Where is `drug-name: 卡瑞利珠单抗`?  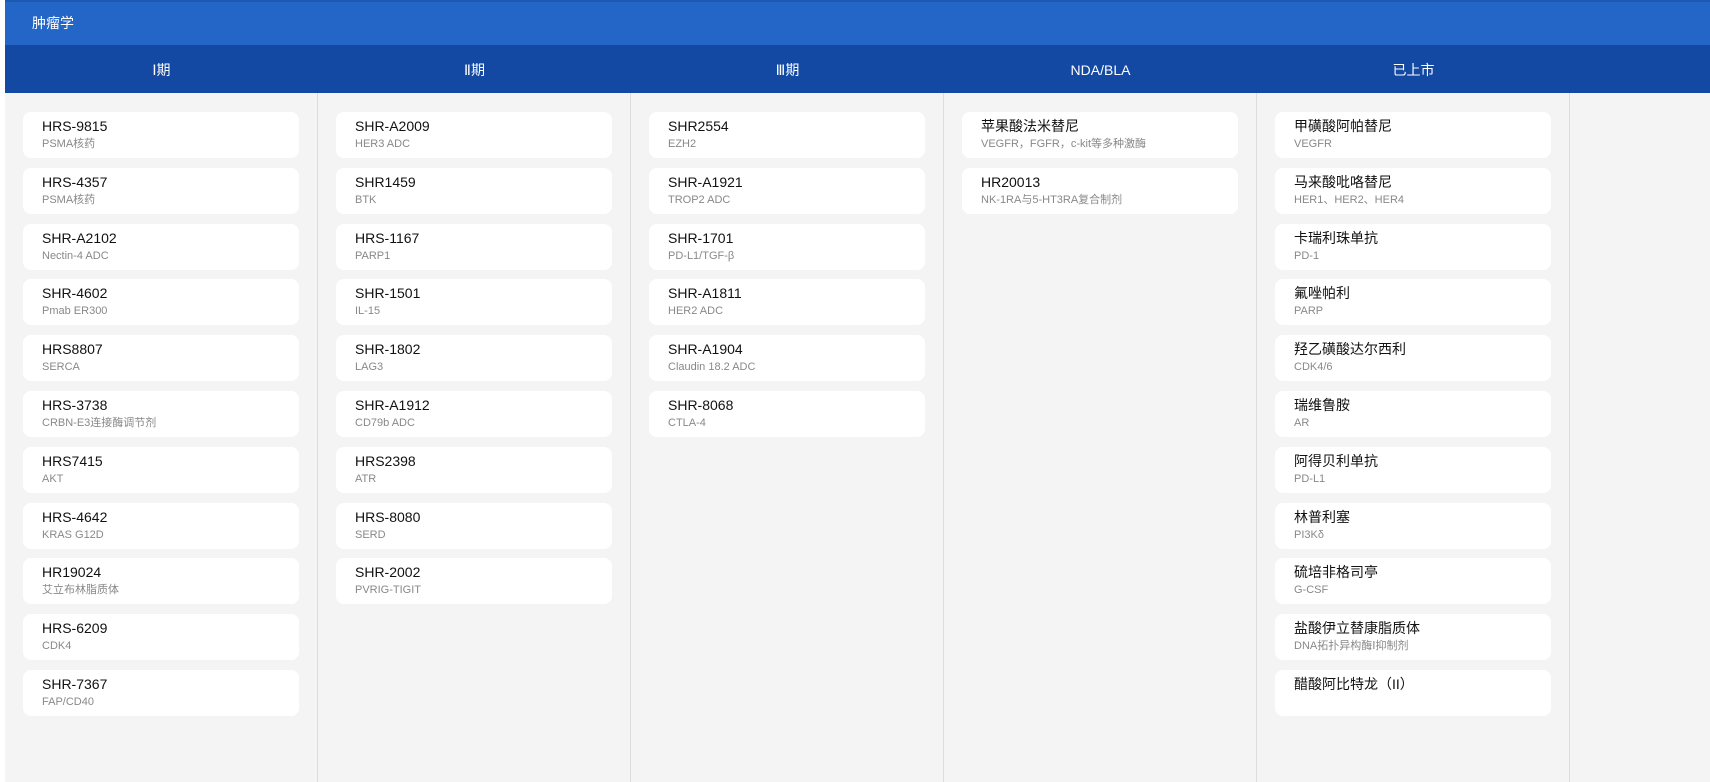 drug-name: 卡瑞利珠单抗 is located at coordinates (1336, 237).